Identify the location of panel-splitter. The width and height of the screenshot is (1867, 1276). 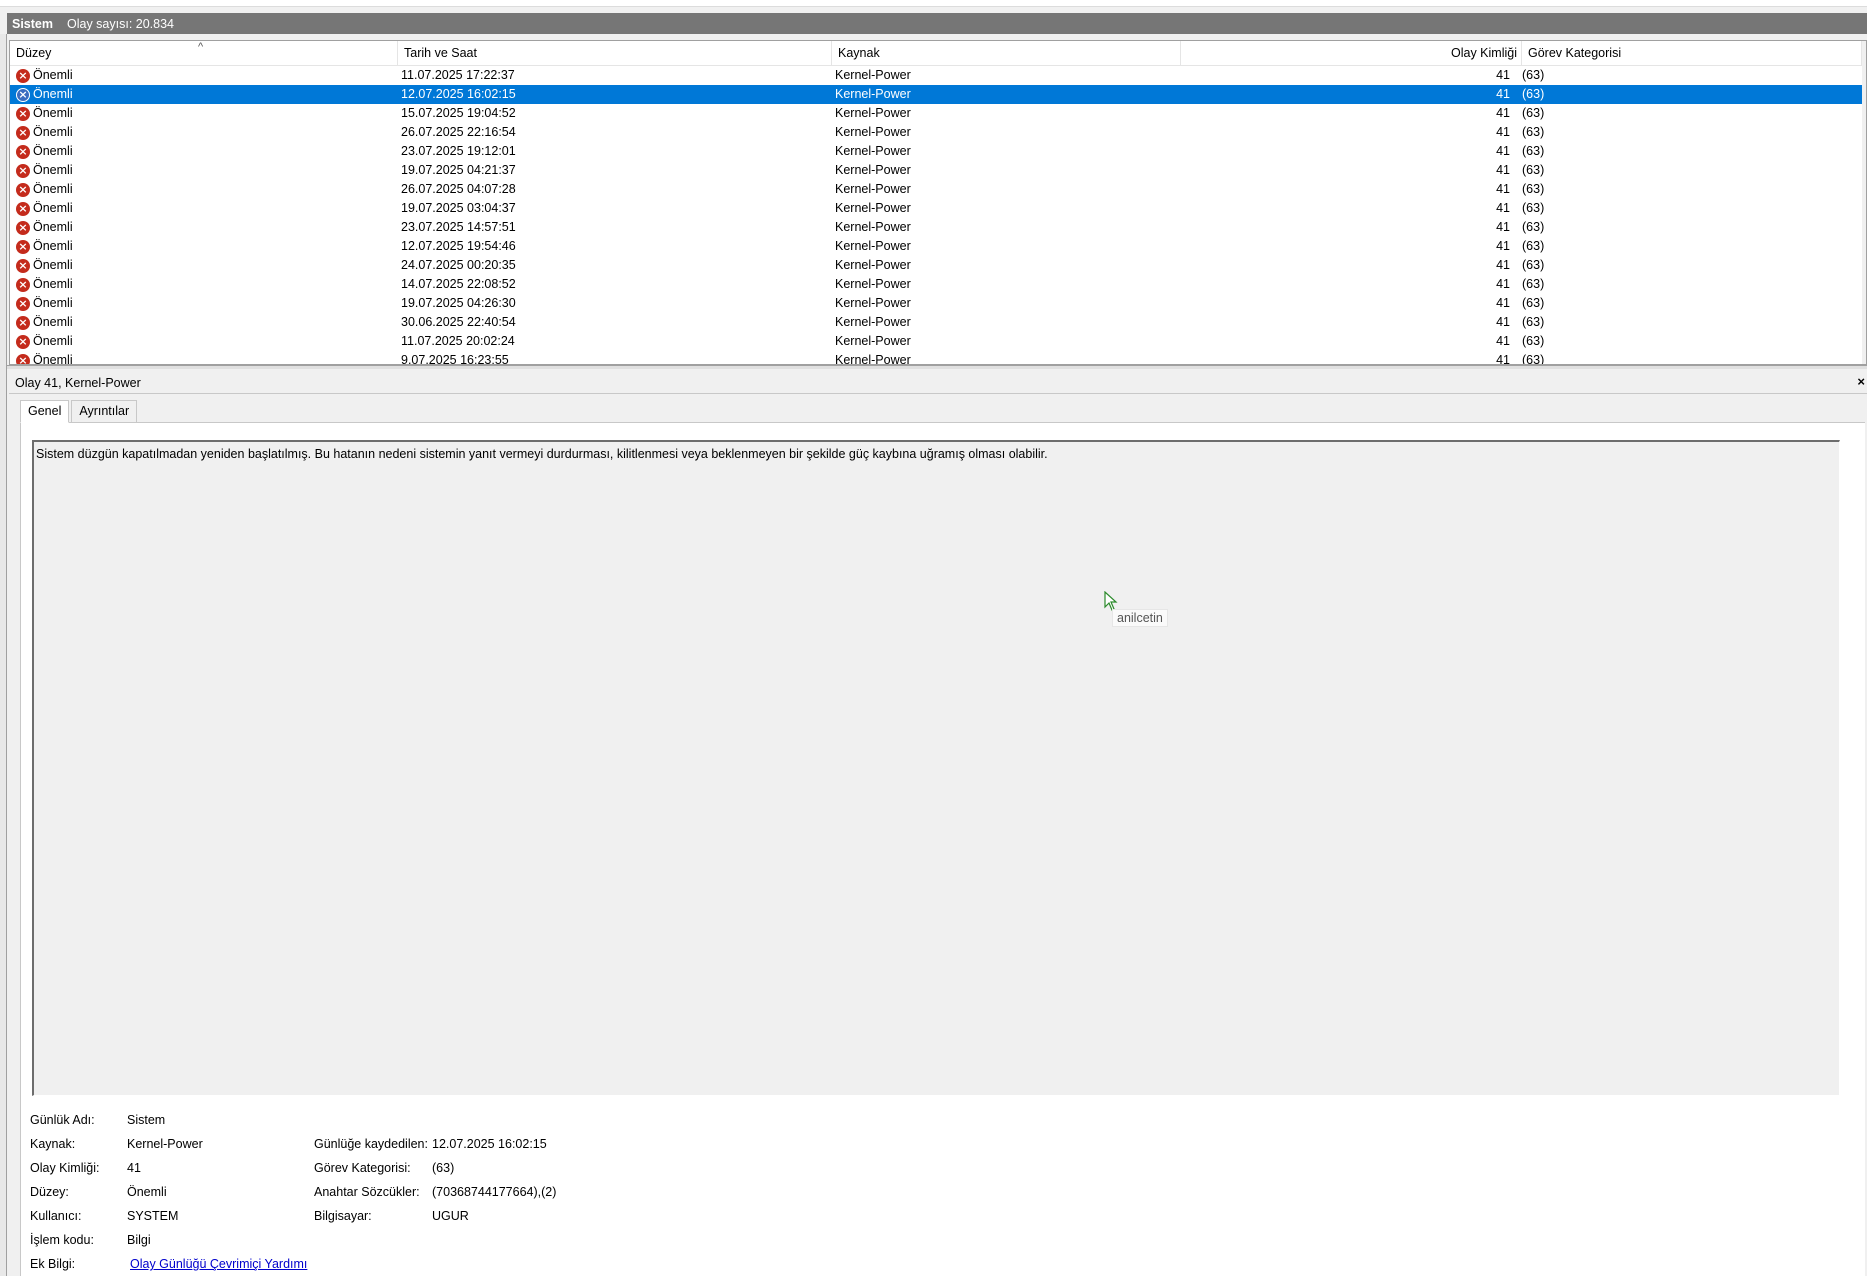
(937, 367).